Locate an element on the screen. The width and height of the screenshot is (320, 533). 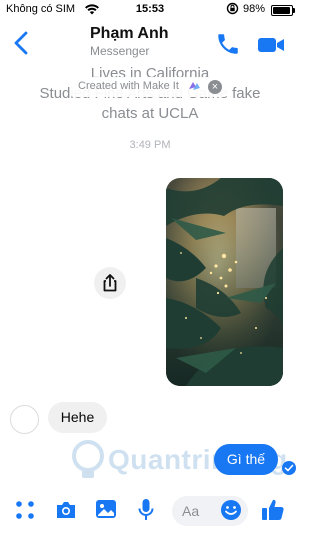
orientation-lock-icon is located at coordinates (232, 10).